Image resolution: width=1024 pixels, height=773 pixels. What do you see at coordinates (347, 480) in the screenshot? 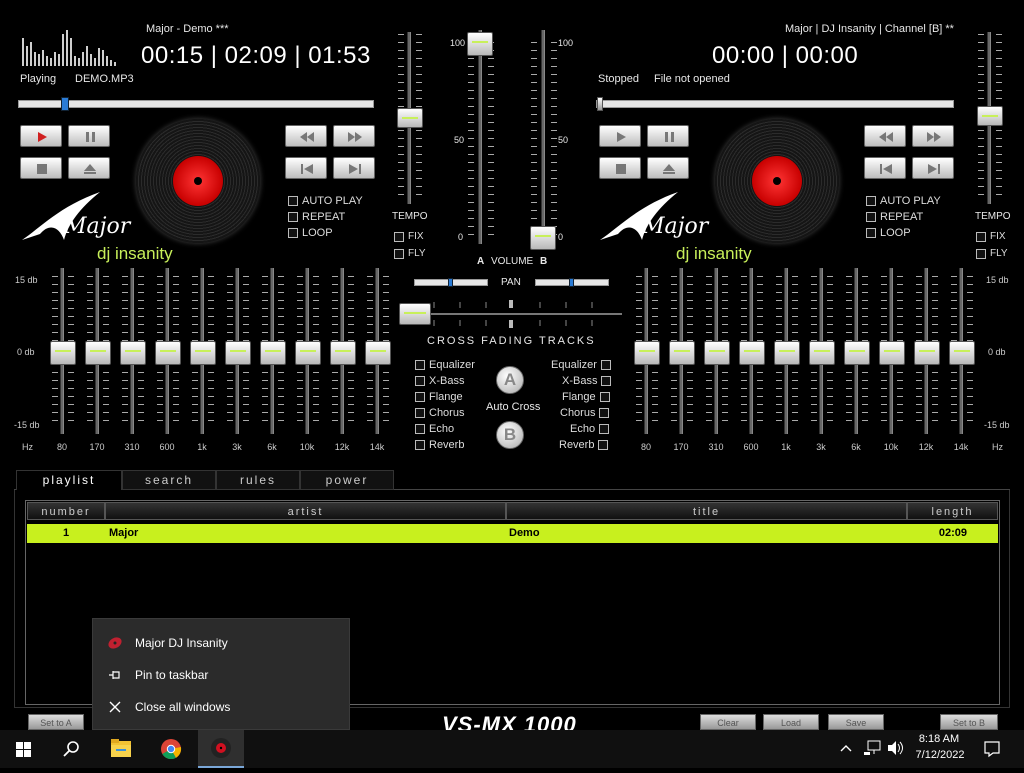
I see `tab-power: power` at bounding box center [347, 480].